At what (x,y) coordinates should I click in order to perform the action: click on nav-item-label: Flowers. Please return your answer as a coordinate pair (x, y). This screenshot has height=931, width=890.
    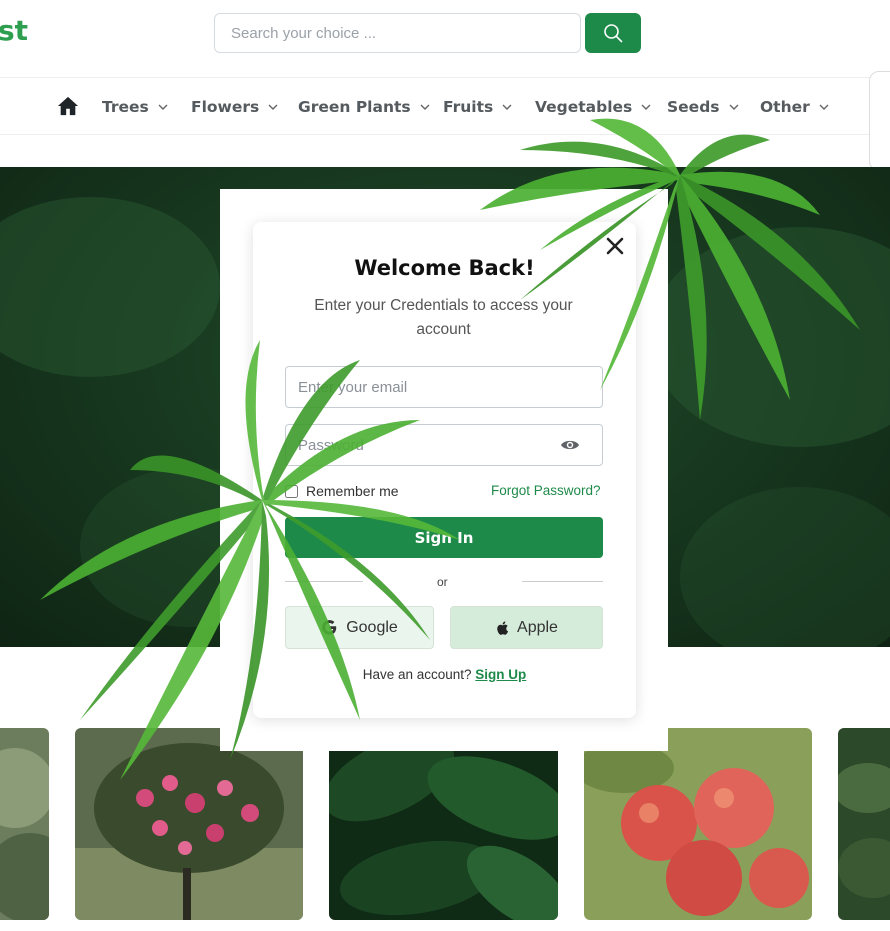
    Looking at the image, I should click on (225, 107).